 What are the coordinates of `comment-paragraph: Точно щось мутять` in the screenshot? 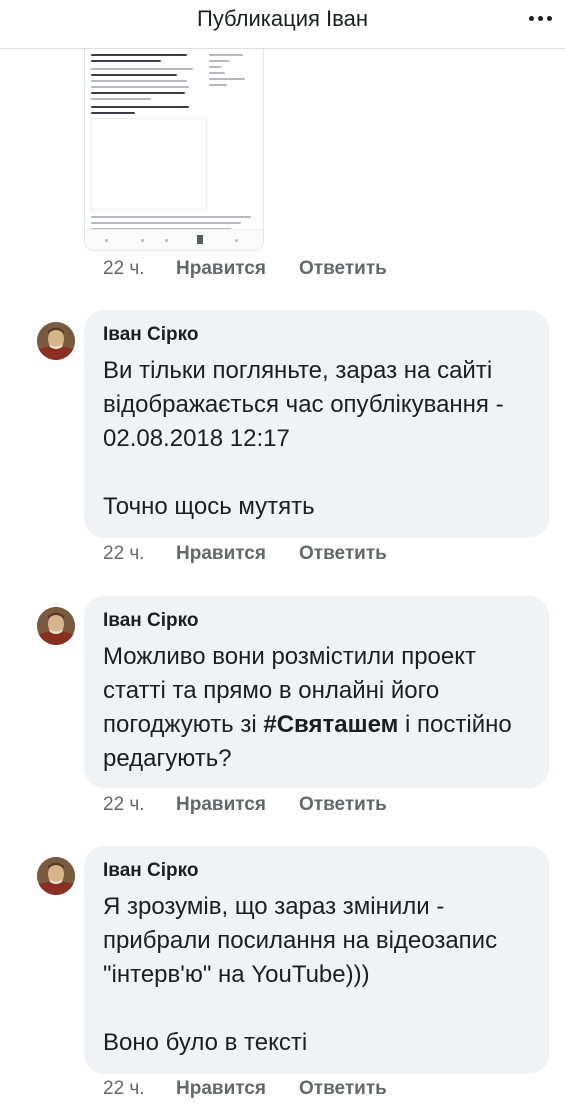 It's located at (209, 506).